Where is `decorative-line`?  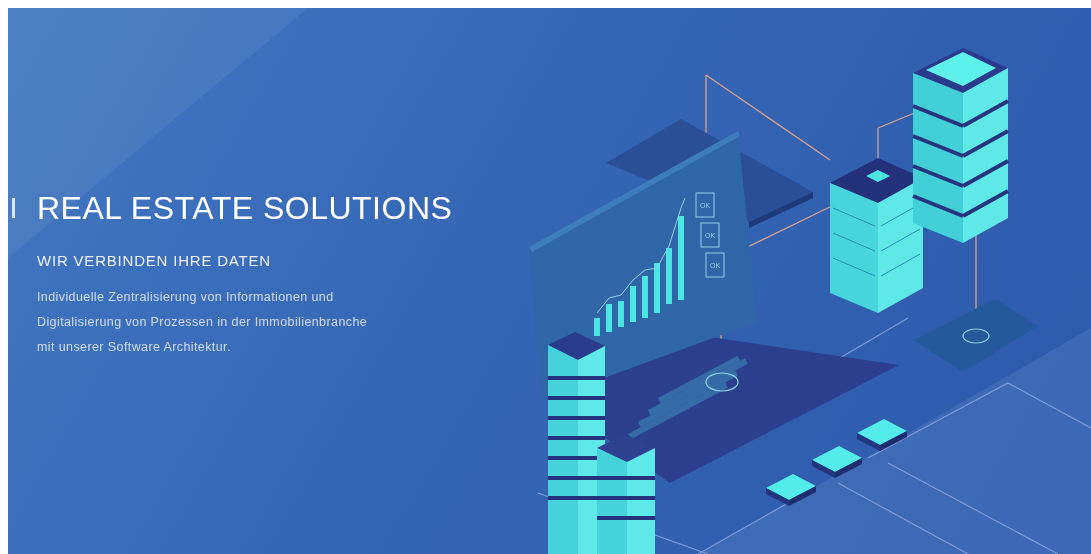
decorative-line is located at coordinates (13, 208).